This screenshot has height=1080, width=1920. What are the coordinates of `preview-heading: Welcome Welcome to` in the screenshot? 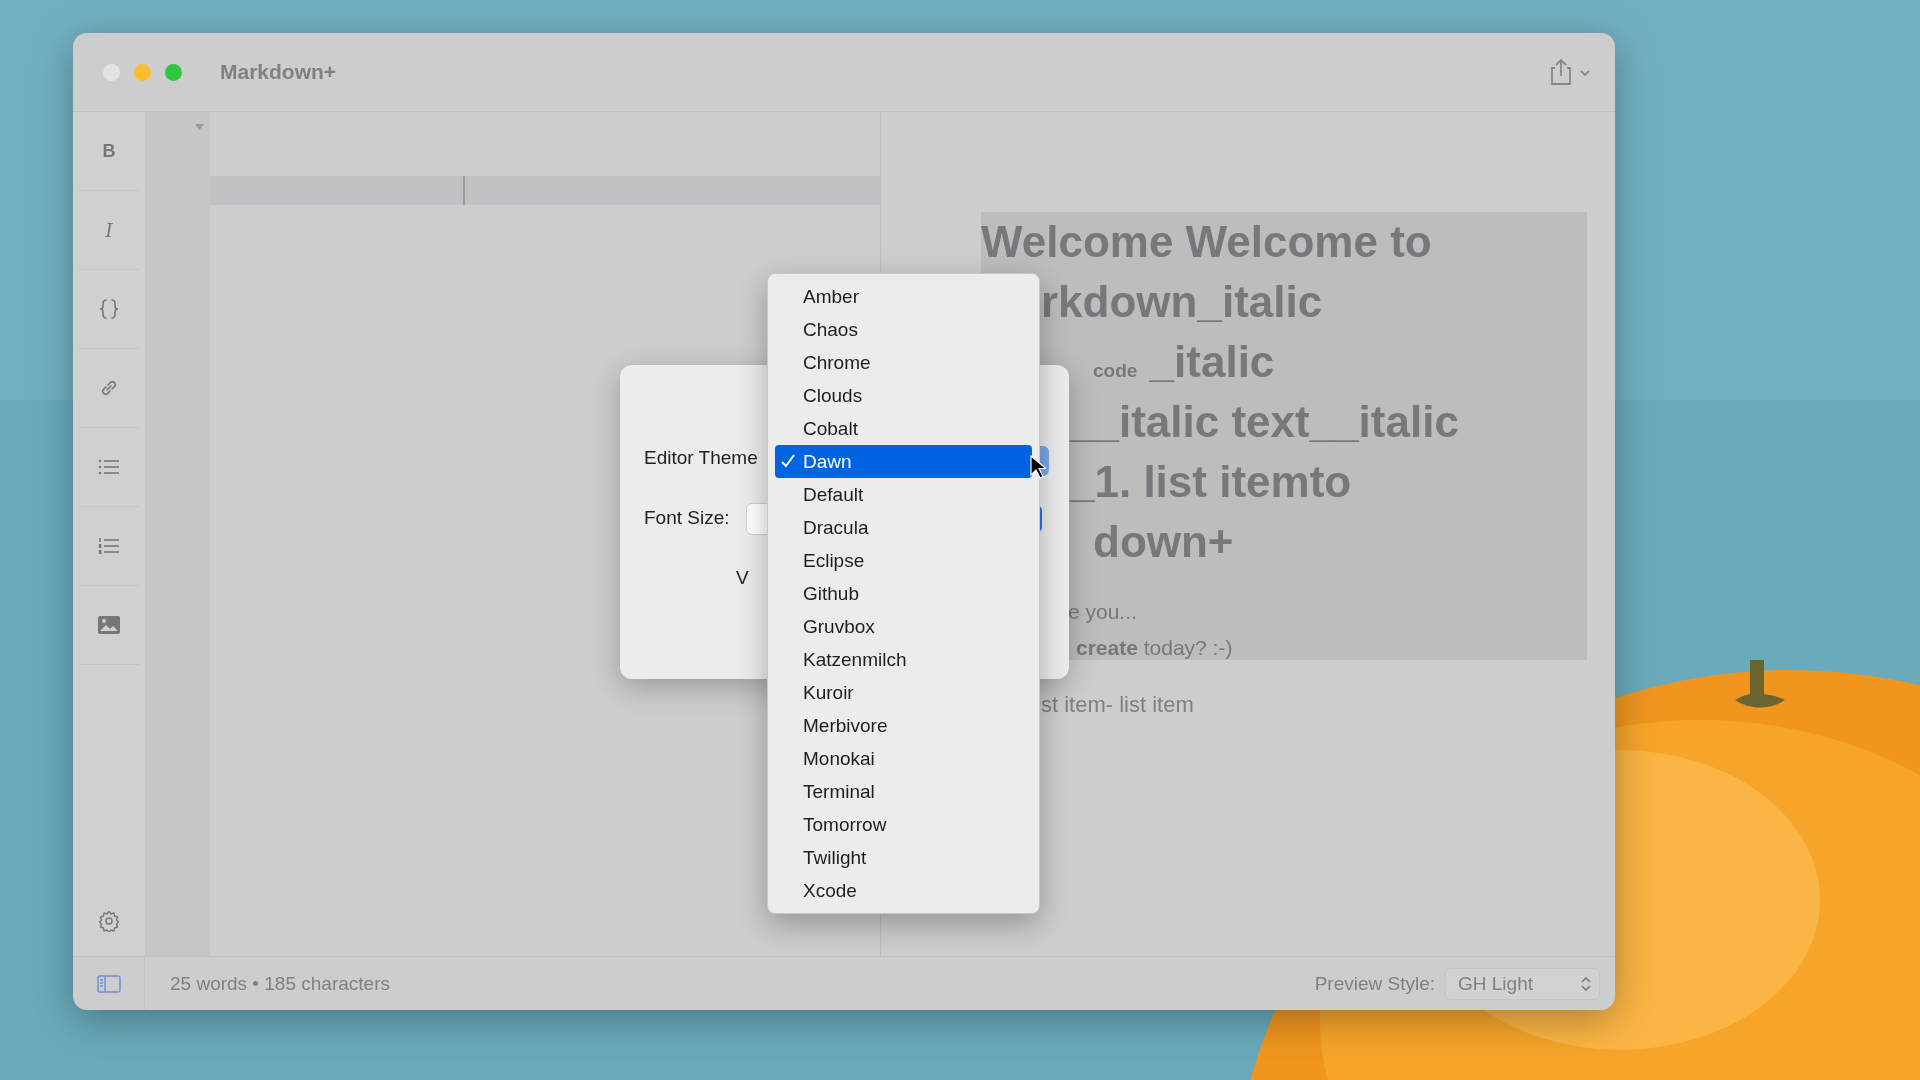 It's located at (1206, 242).